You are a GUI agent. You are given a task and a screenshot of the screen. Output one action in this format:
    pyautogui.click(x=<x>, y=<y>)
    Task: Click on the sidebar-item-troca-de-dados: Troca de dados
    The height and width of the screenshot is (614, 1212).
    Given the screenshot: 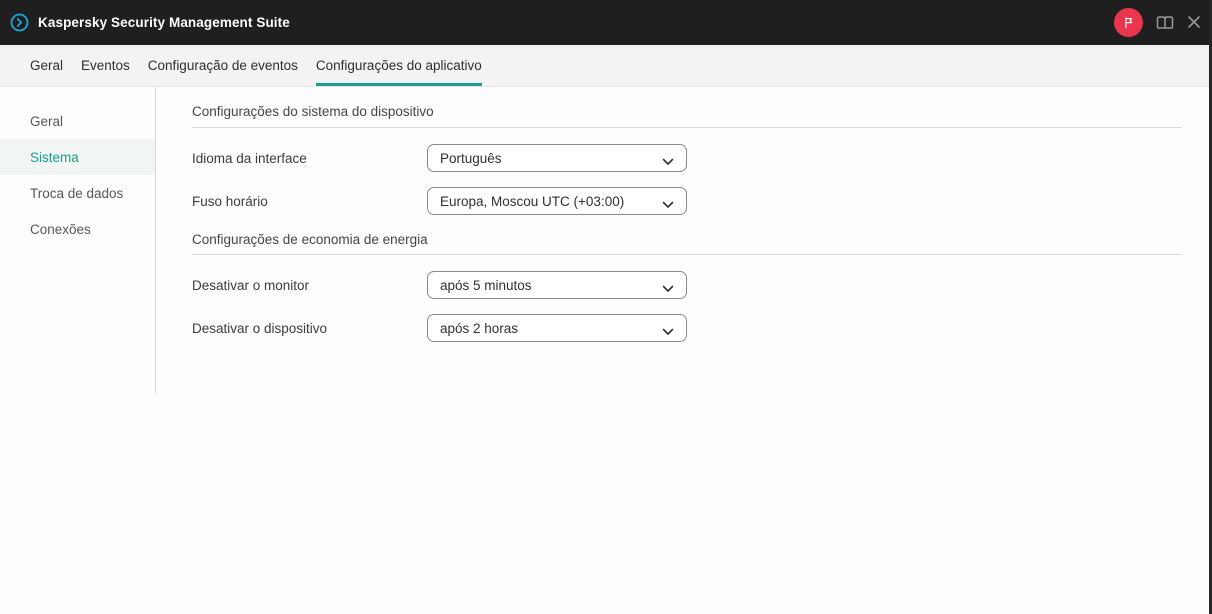 What is the action you would take?
    pyautogui.click(x=77, y=193)
    